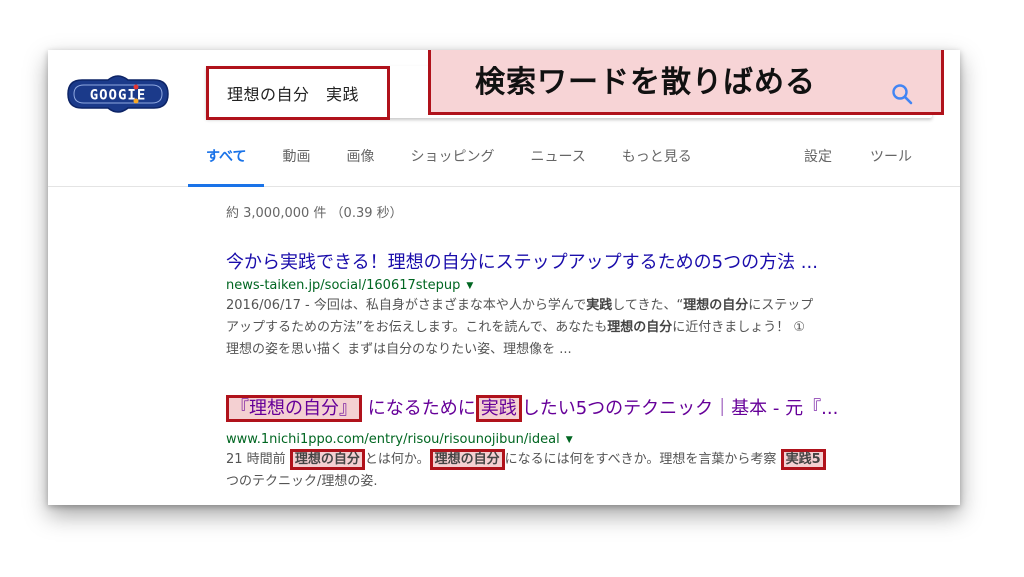  Describe the element at coordinates (296, 161) in the screenshot. I see `tab-videos: 動画` at that location.